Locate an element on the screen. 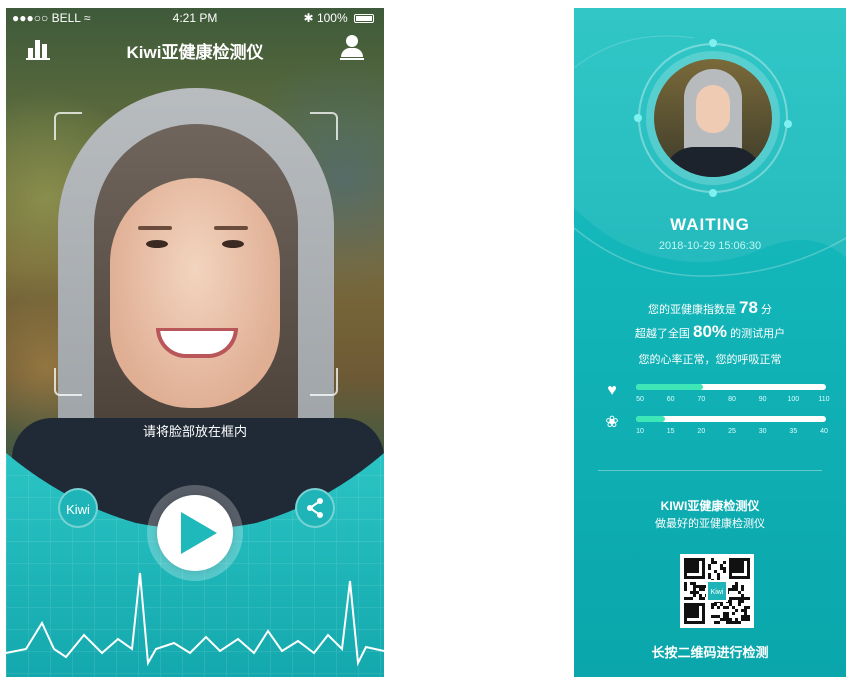 This screenshot has width=848, height=677. test-datetime: 2018-10-29 15:06:30 is located at coordinates (710, 246).